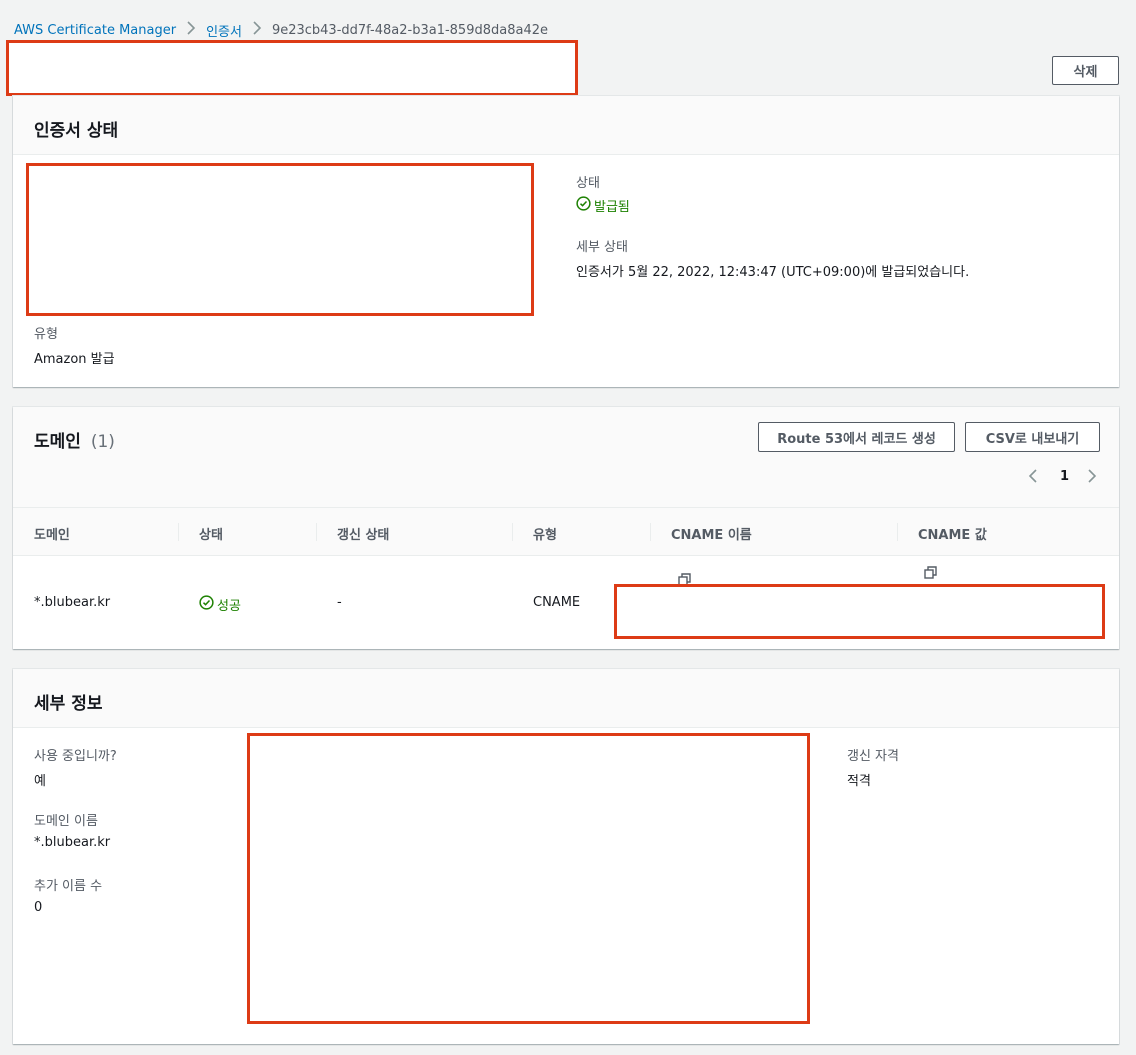 The width and height of the screenshot is (1136, 1055). I want to click on row-renewal-status: -, so click(339, 602).